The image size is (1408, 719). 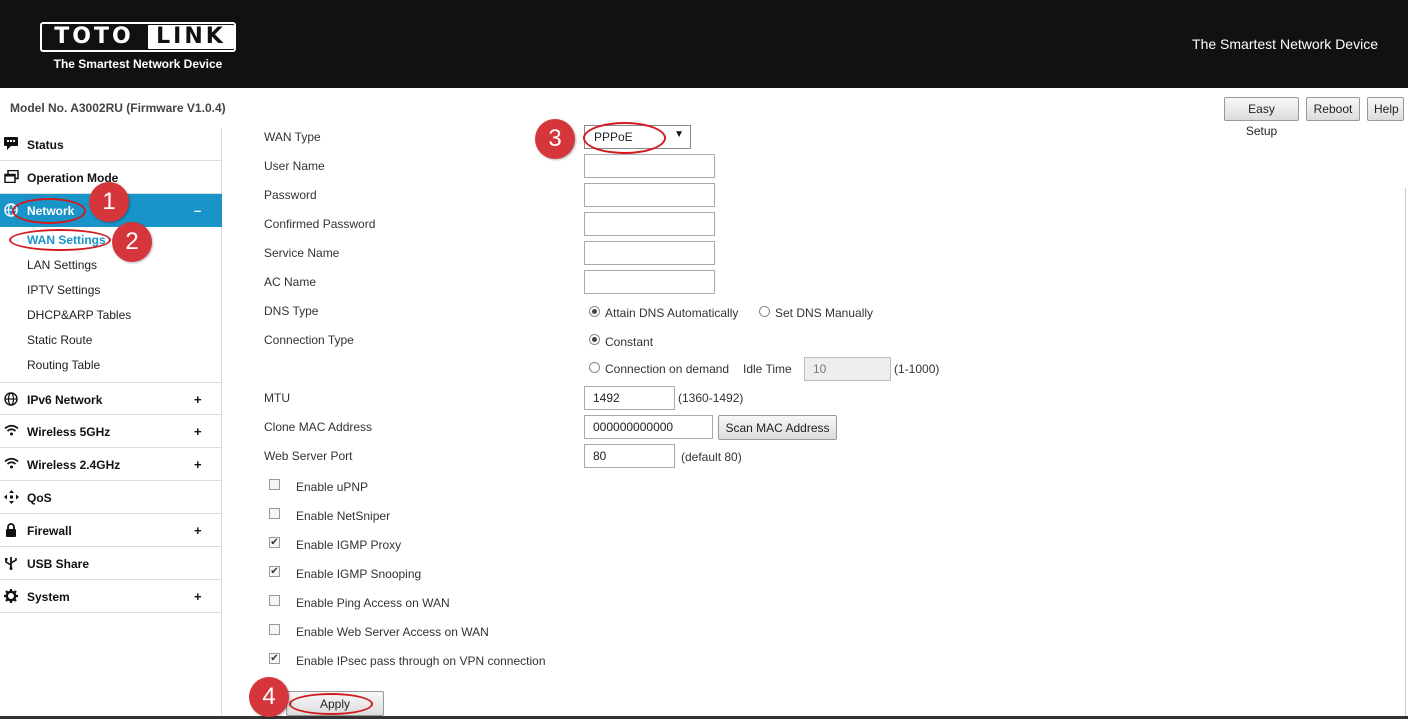 I want to click on web-port-label: Web Server Port, so click(x=308, y=456).